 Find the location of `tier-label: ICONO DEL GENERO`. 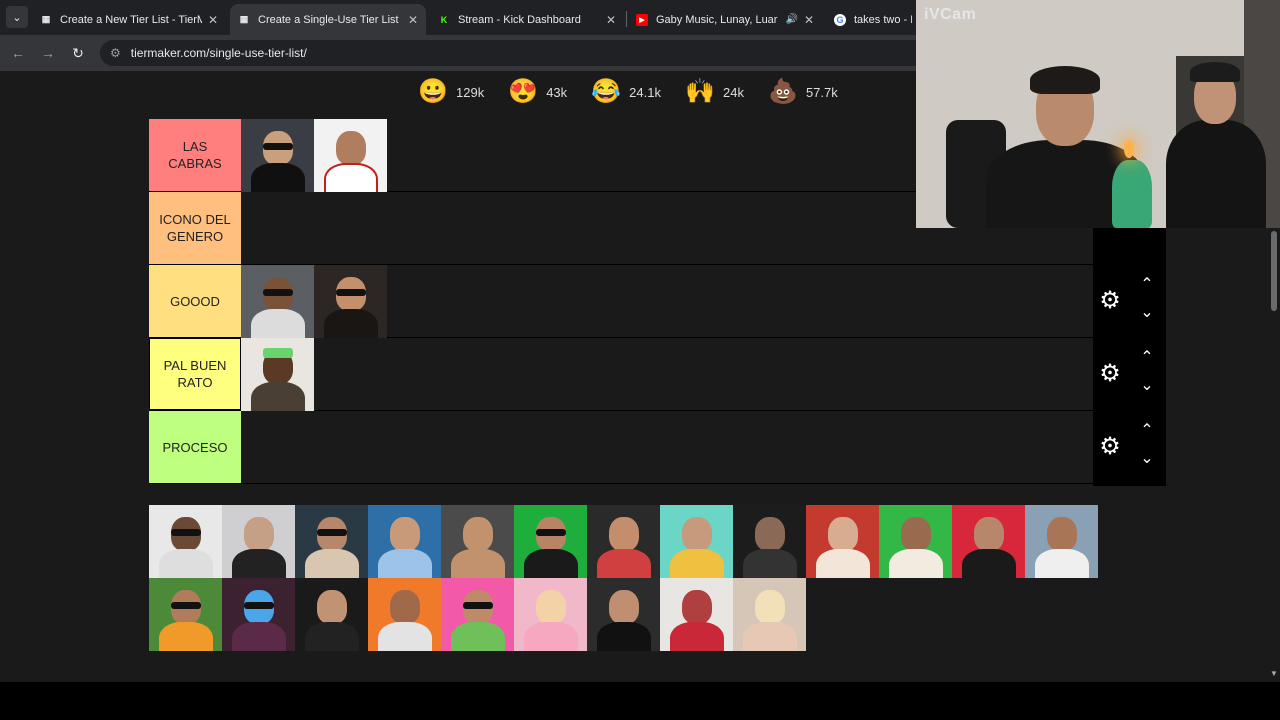

tier-label: ICONO DEL GENERO is located at coordinates (195, 228).